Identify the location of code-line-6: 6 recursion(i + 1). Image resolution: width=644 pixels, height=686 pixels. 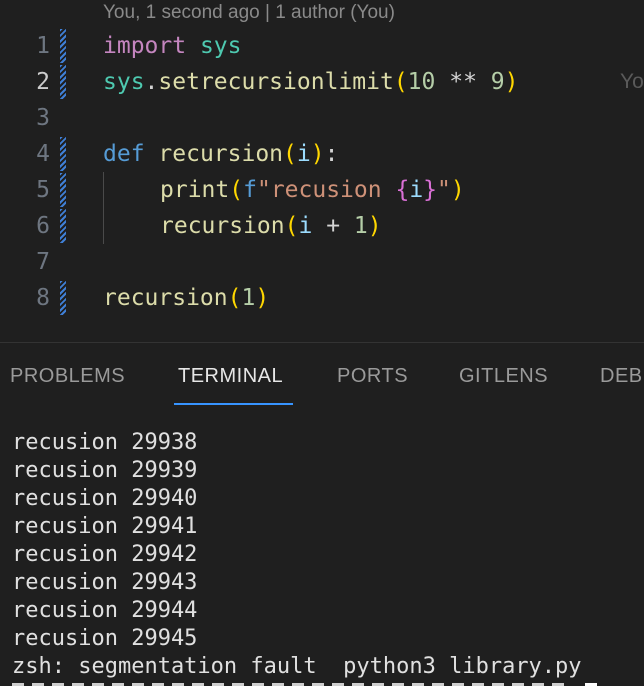
(322, 226).